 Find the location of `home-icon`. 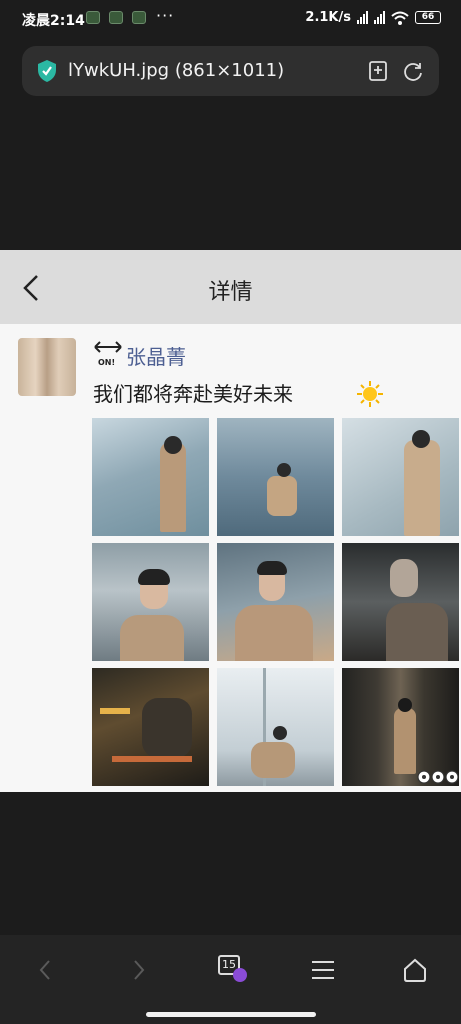

home-icon is located at coordinates (415, 970).